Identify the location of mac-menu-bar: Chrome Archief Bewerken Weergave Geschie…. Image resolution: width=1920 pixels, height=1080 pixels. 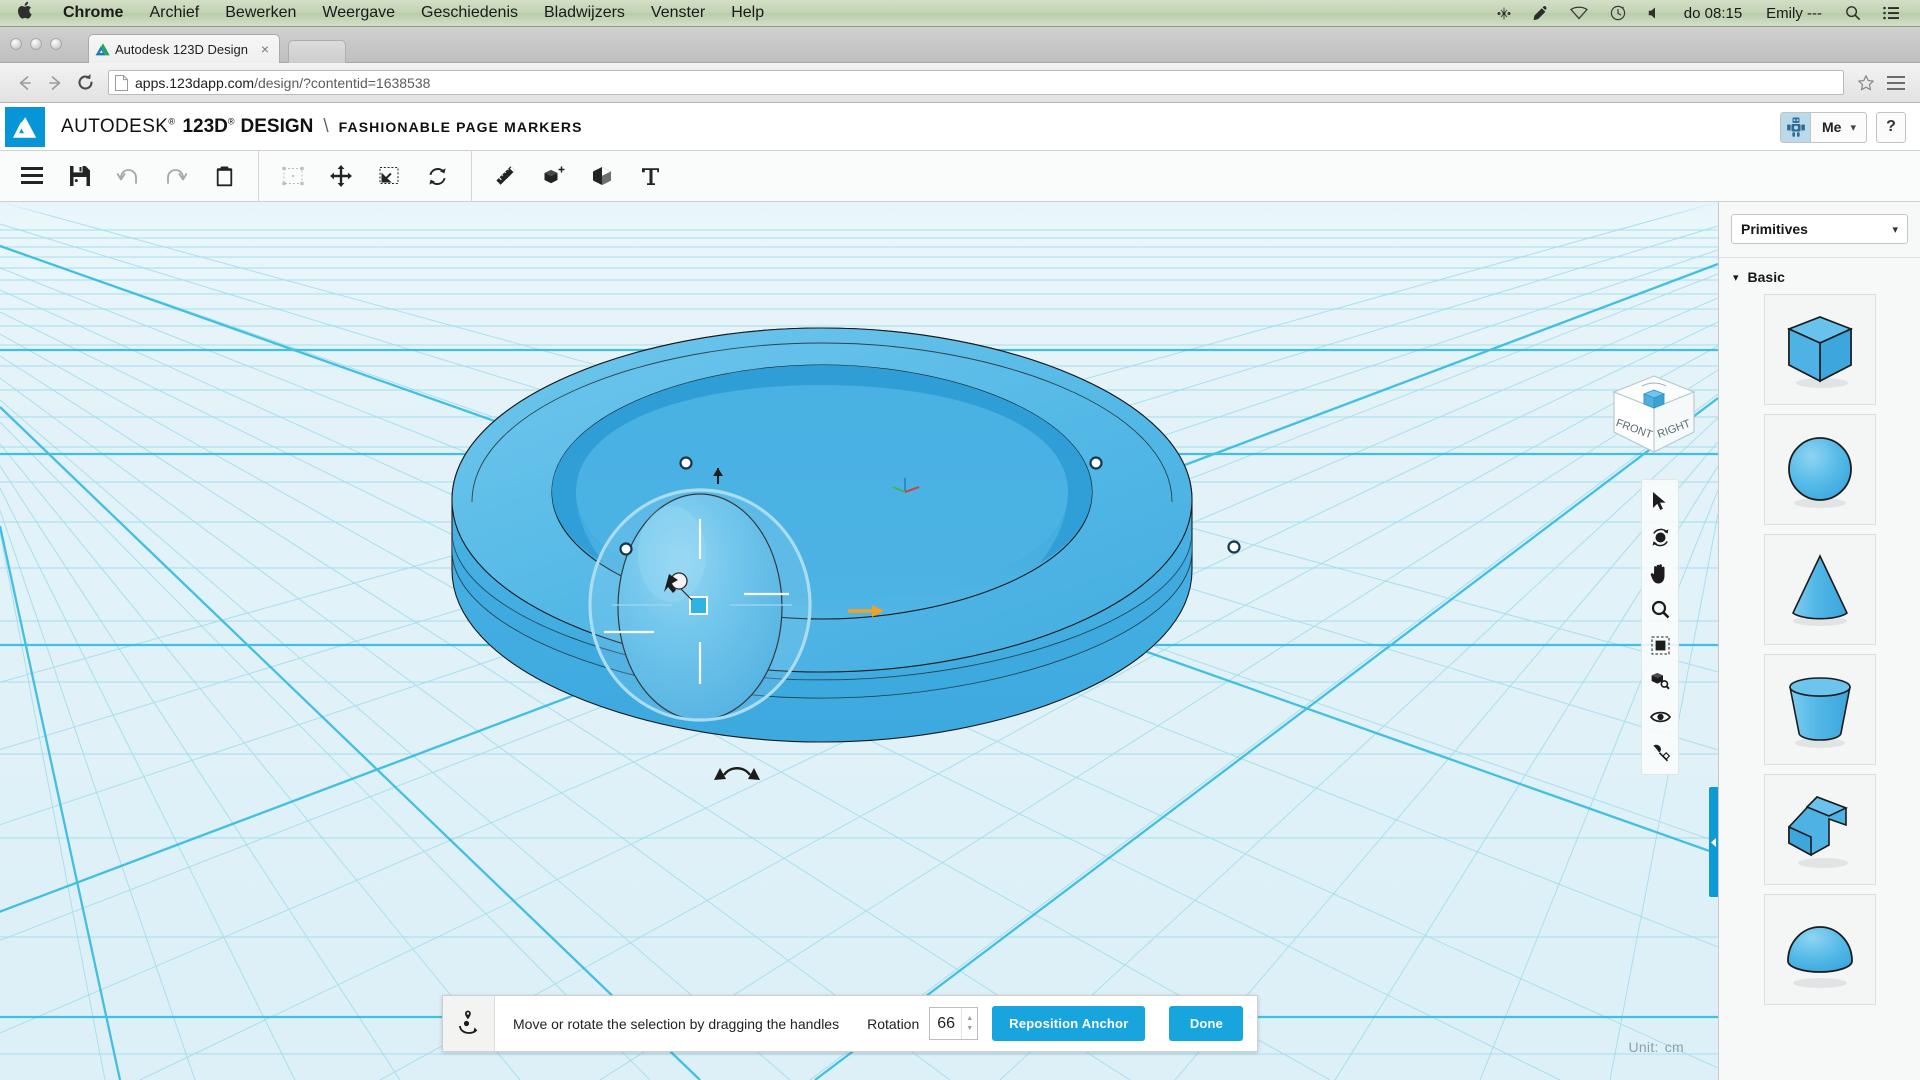
(960, 13).